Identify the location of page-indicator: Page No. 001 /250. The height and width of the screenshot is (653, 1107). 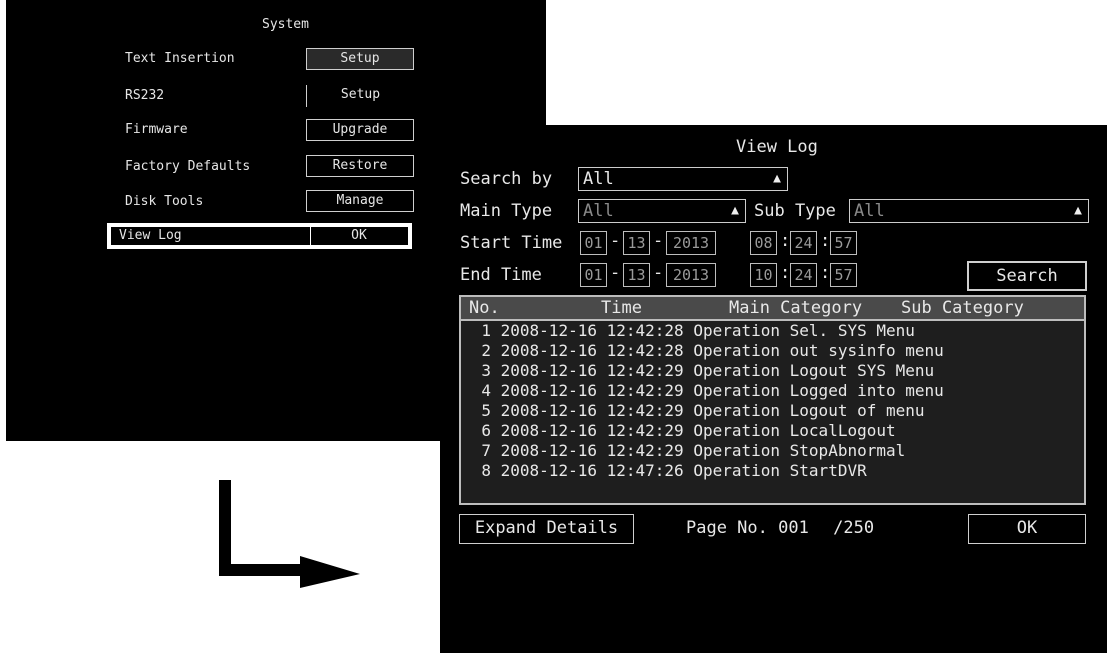
(780, 528).